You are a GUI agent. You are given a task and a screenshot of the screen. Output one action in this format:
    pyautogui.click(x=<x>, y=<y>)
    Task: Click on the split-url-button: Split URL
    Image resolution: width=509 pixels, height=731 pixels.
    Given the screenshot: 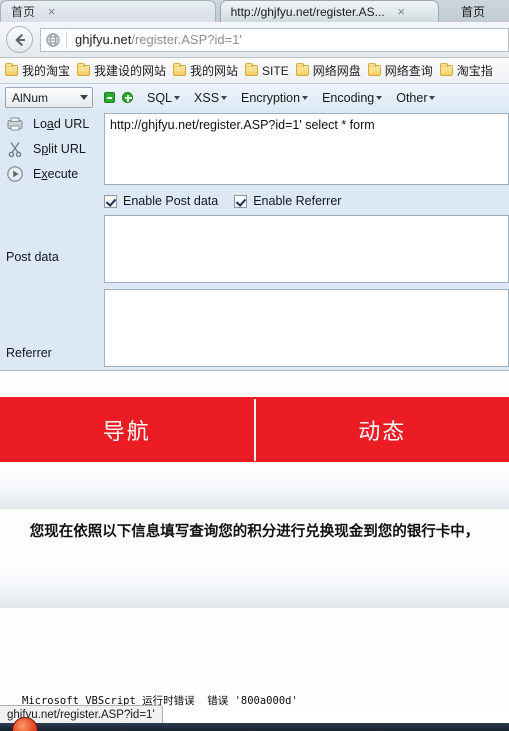 What is the action you would take?
    pyautogui.click(x=50, y=148)
    